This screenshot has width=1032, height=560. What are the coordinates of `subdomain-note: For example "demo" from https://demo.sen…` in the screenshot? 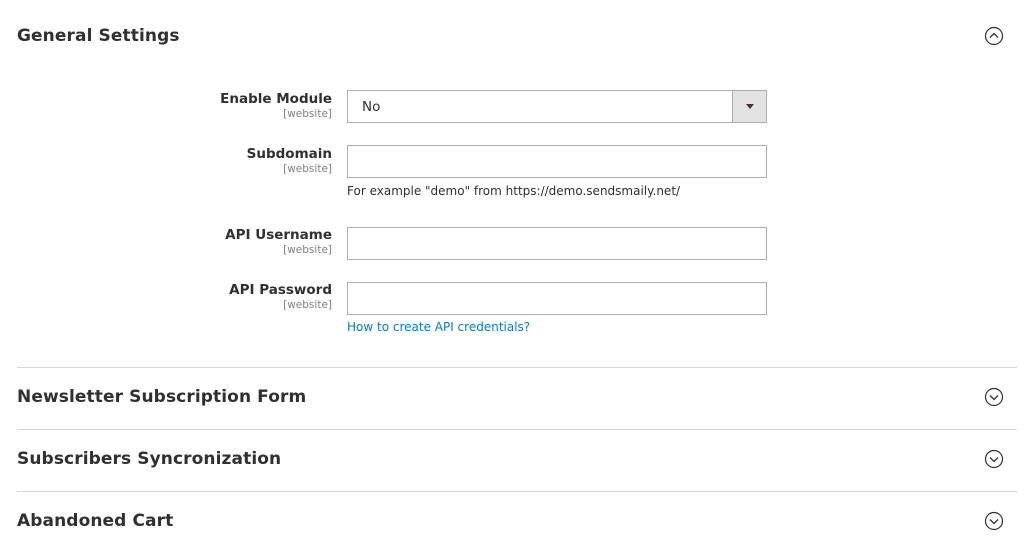 It's located at (514, 191).